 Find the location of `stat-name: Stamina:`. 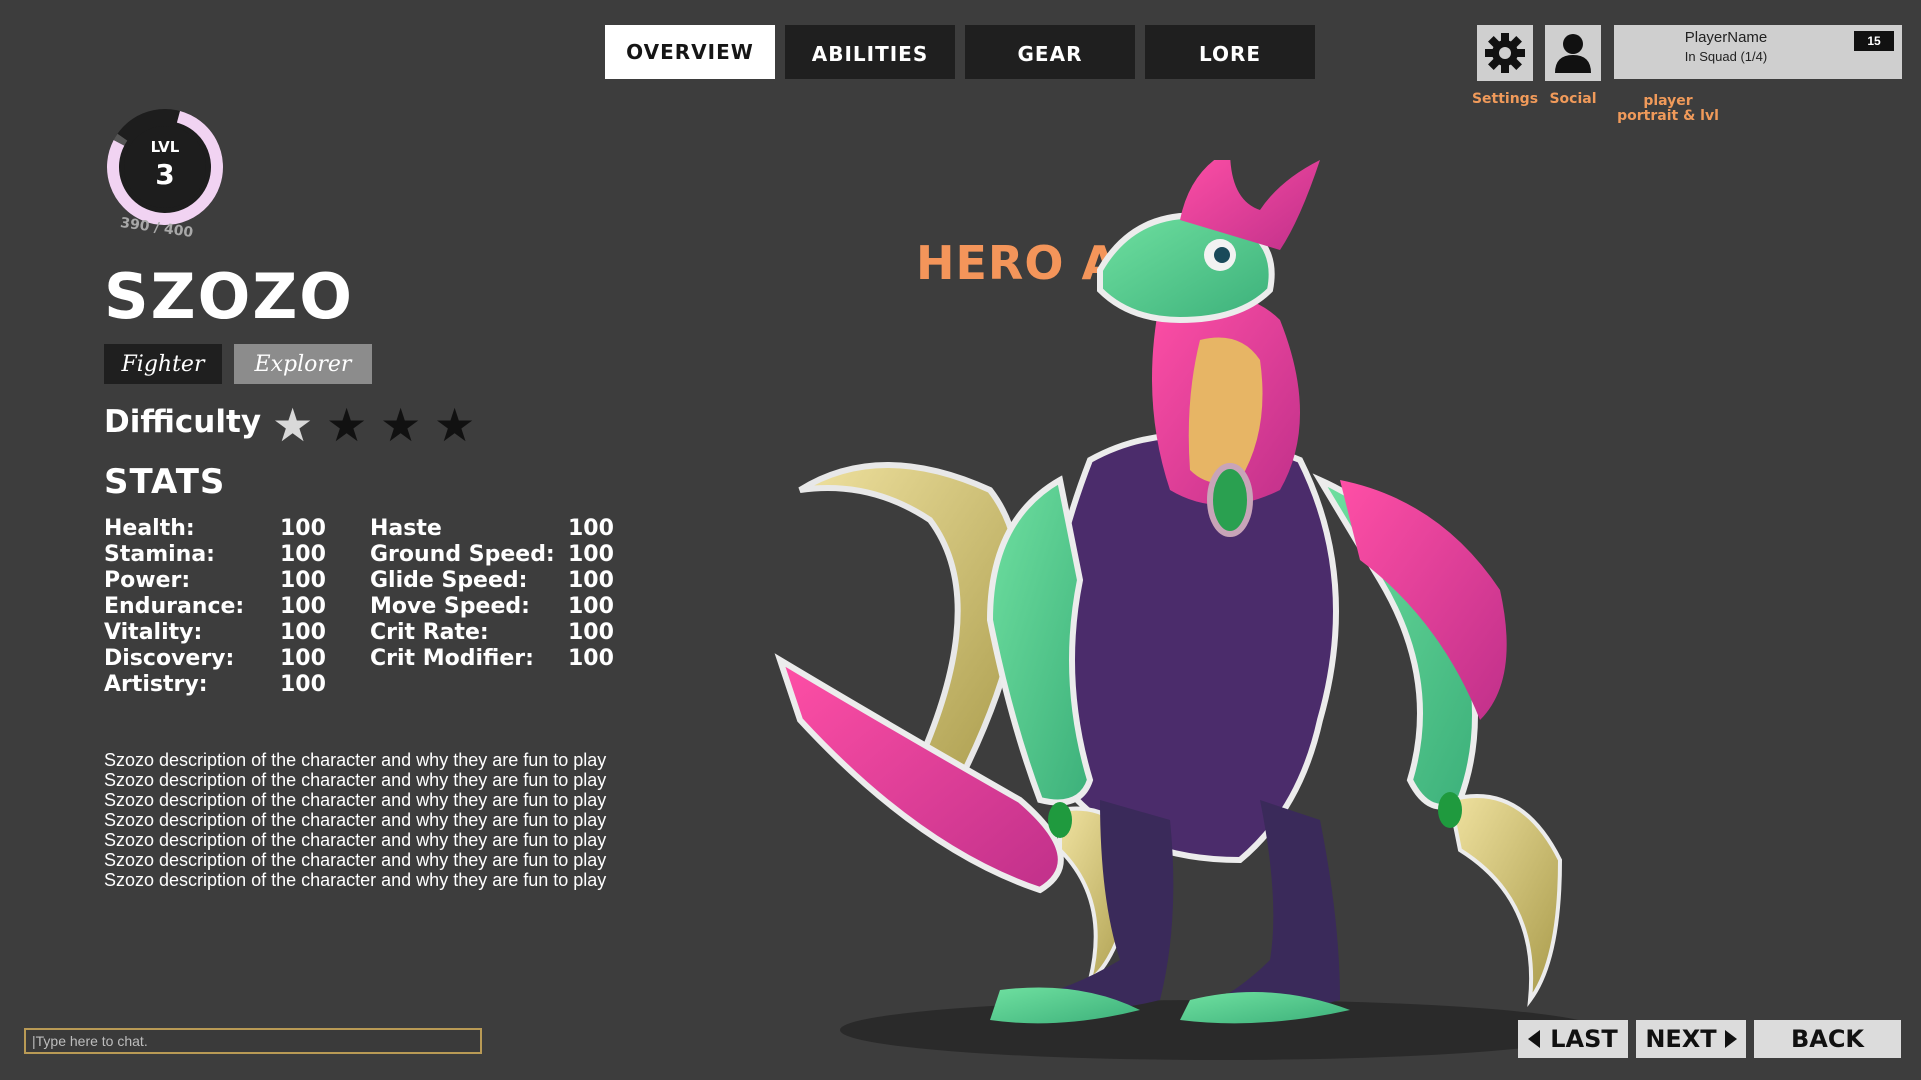

stat-name: Stamina: is located at coordinates (159, 554).